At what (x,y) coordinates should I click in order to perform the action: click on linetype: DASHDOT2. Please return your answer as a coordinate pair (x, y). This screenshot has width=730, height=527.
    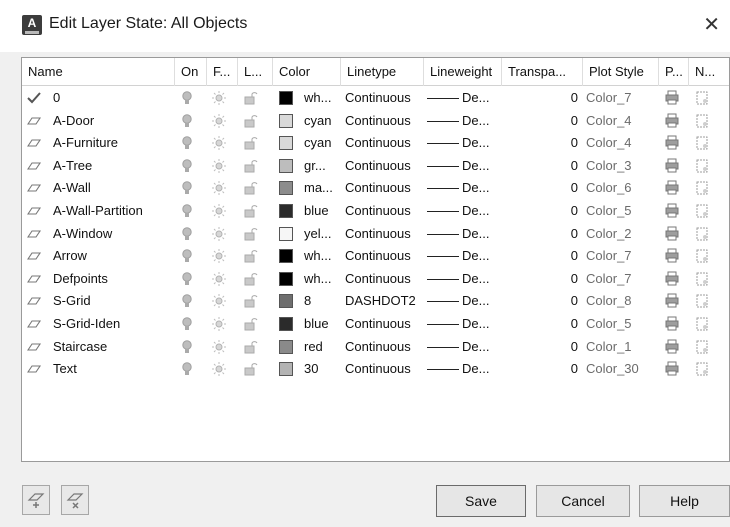
    Looking at the image, I should click on (384, 301).